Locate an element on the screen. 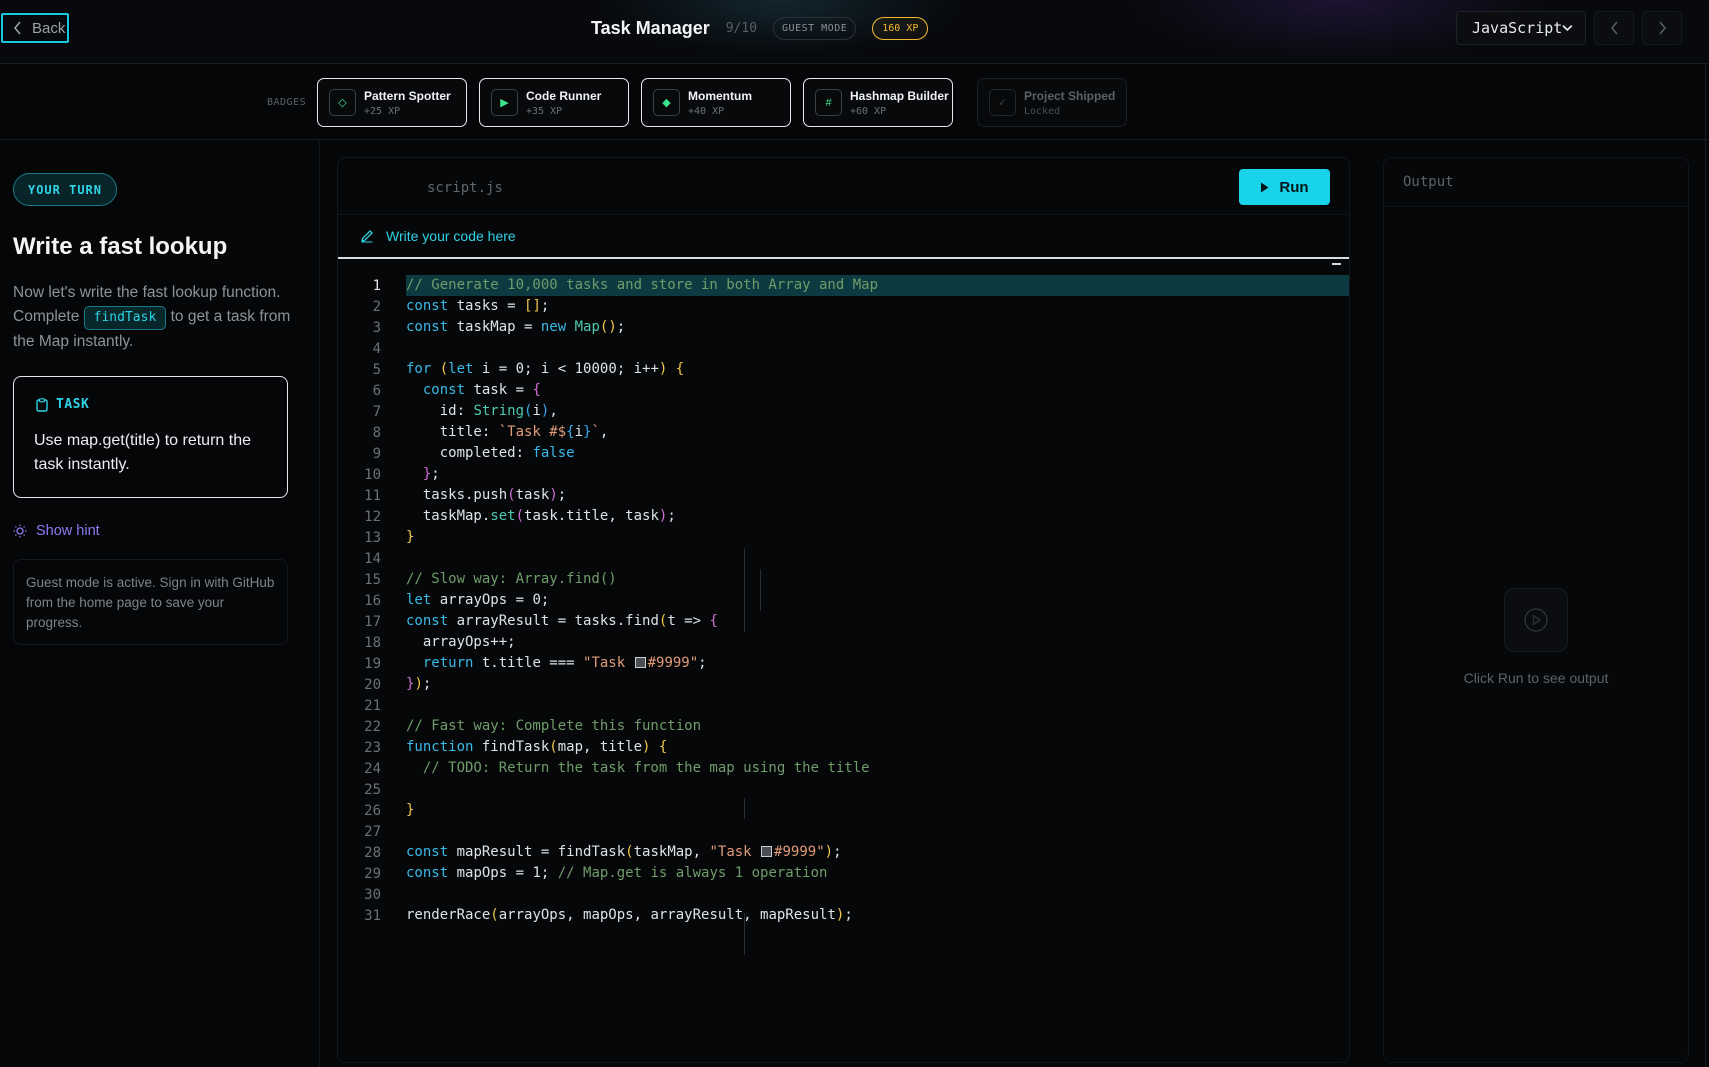 The image size is (1709, 1067). code-line: 8 title: `Task #${i}`, is located at coordinates (843, 432).